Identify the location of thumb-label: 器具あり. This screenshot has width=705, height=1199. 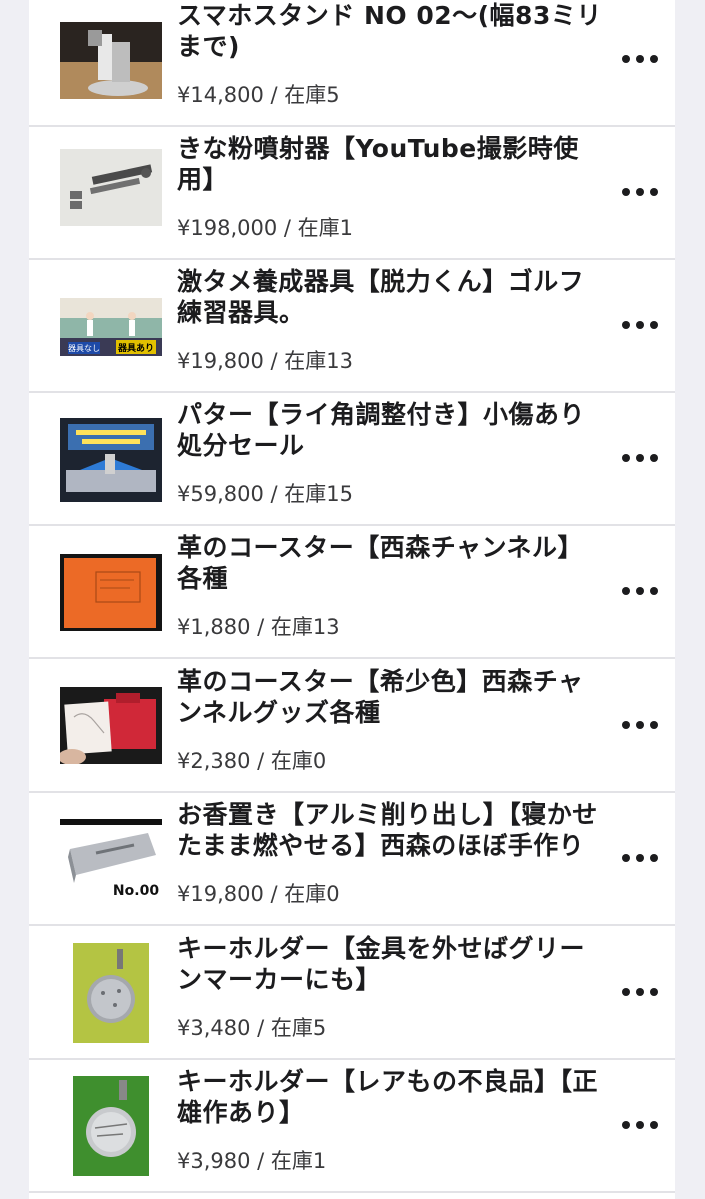
(135, 348).